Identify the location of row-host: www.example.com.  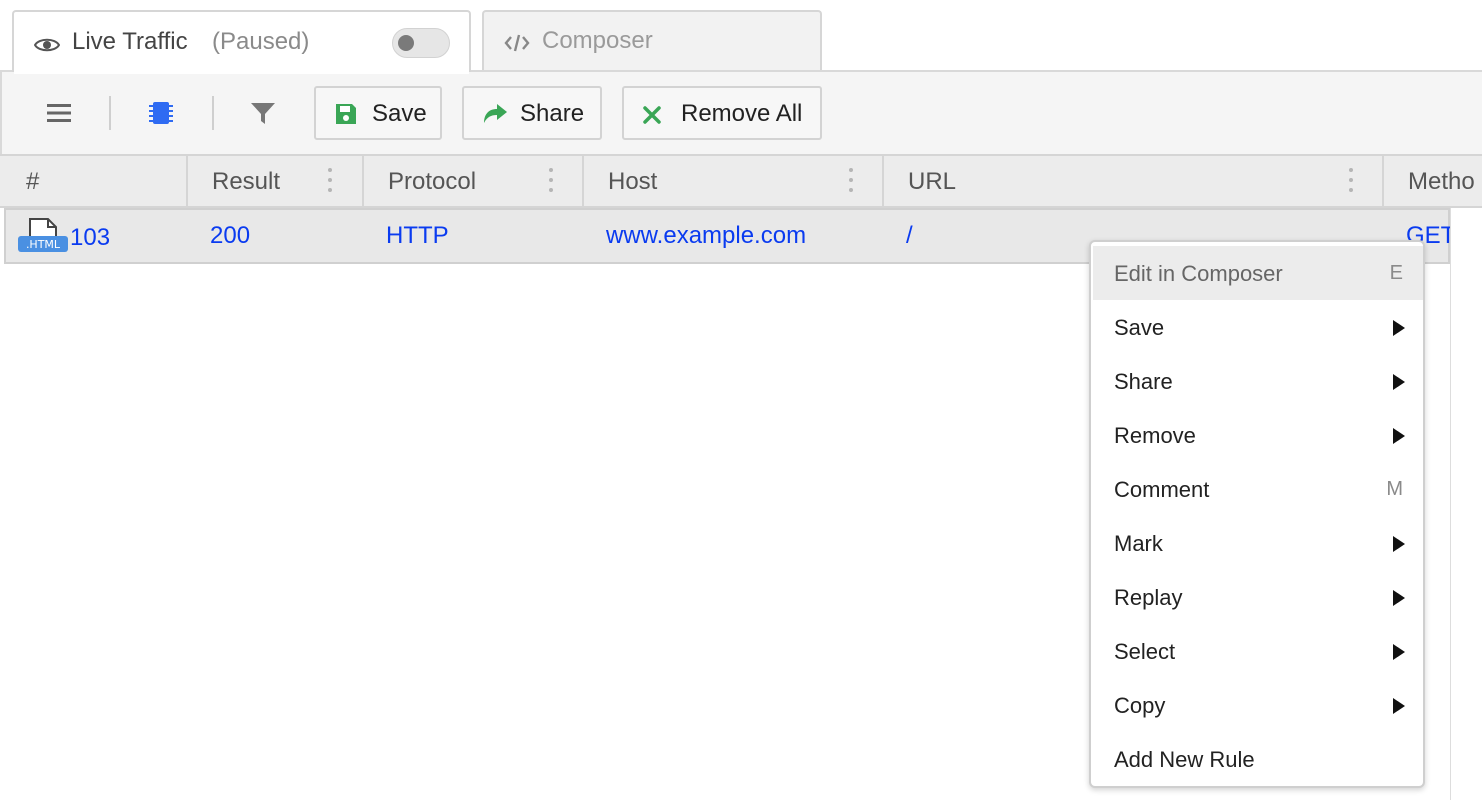
(706, 235).